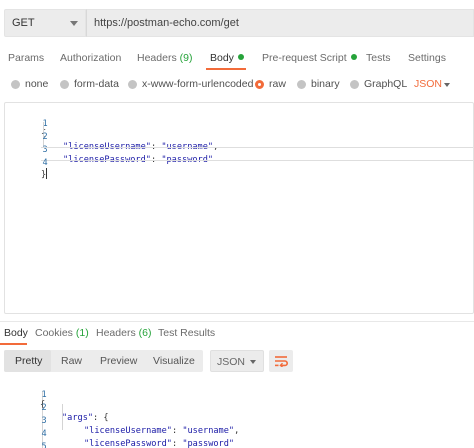 The height and width of the screenshot is (448, 474). I want to click on editor-line: 4 }, so click(239, 164).